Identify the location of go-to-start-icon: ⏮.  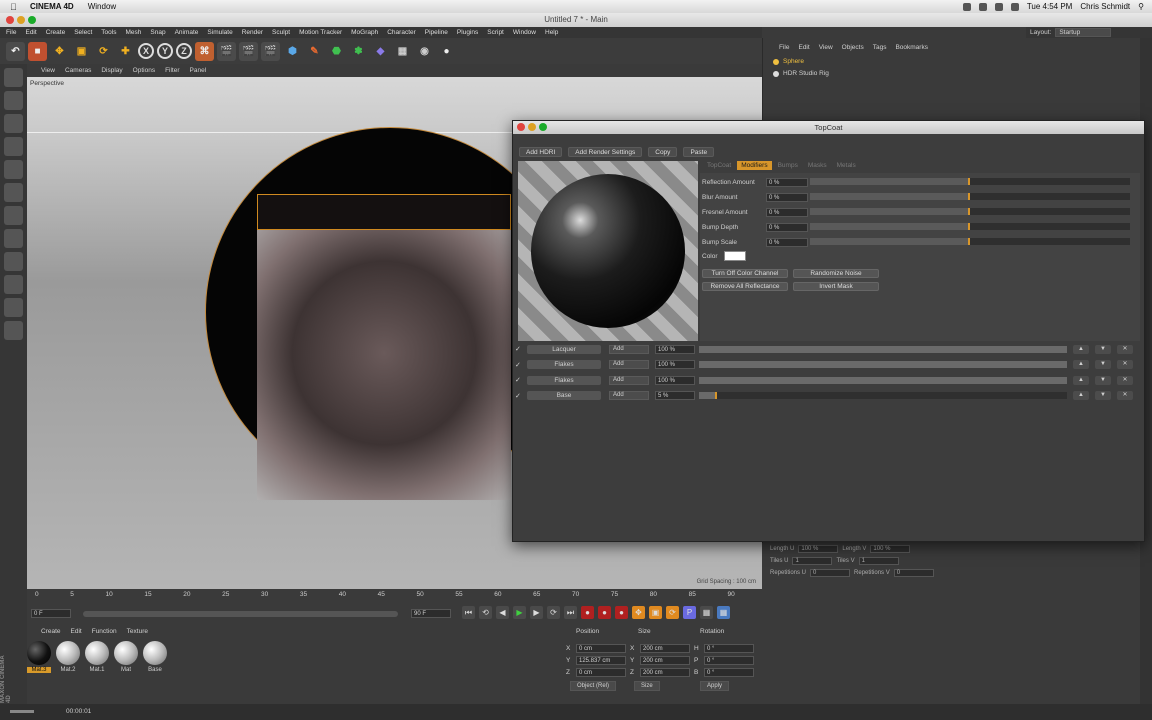
(468, 612).